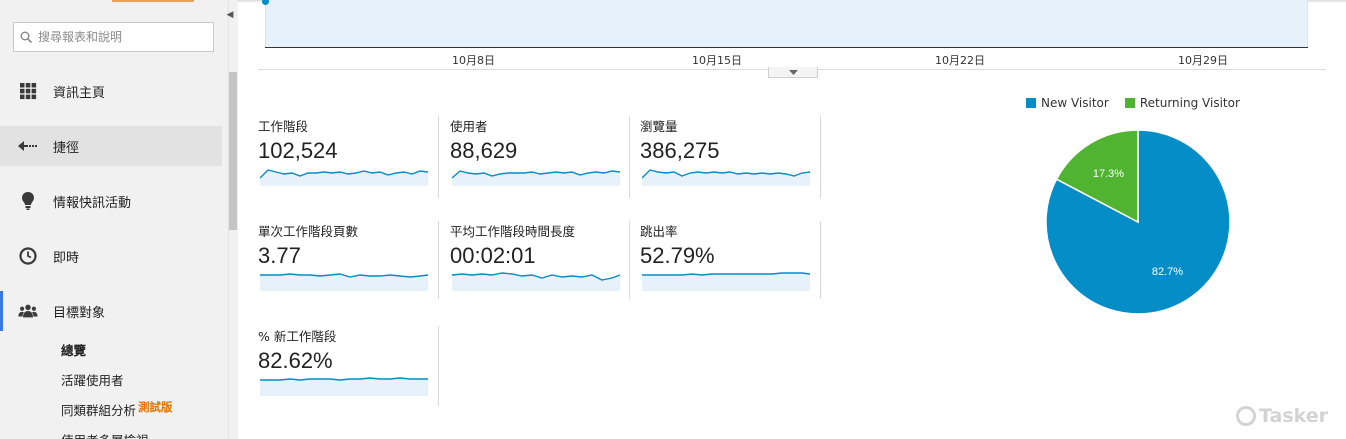 The height and width of the screenshot is (439, 1346). What do you see at coordinates (1167, 272) in the screenshot?
I see `pie-slice-label: 82.7%` at bounding box center [1167, 272].